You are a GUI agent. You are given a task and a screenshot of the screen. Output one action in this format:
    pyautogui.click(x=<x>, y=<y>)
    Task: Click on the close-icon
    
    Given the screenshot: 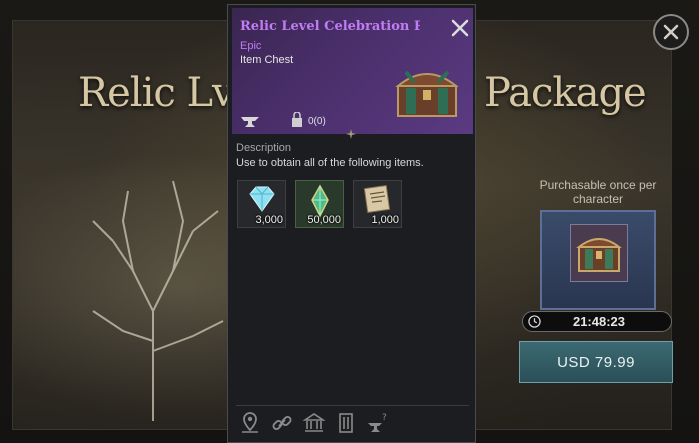 What is the action you would take?
    pyautogui.click(x=671, y=32)
    